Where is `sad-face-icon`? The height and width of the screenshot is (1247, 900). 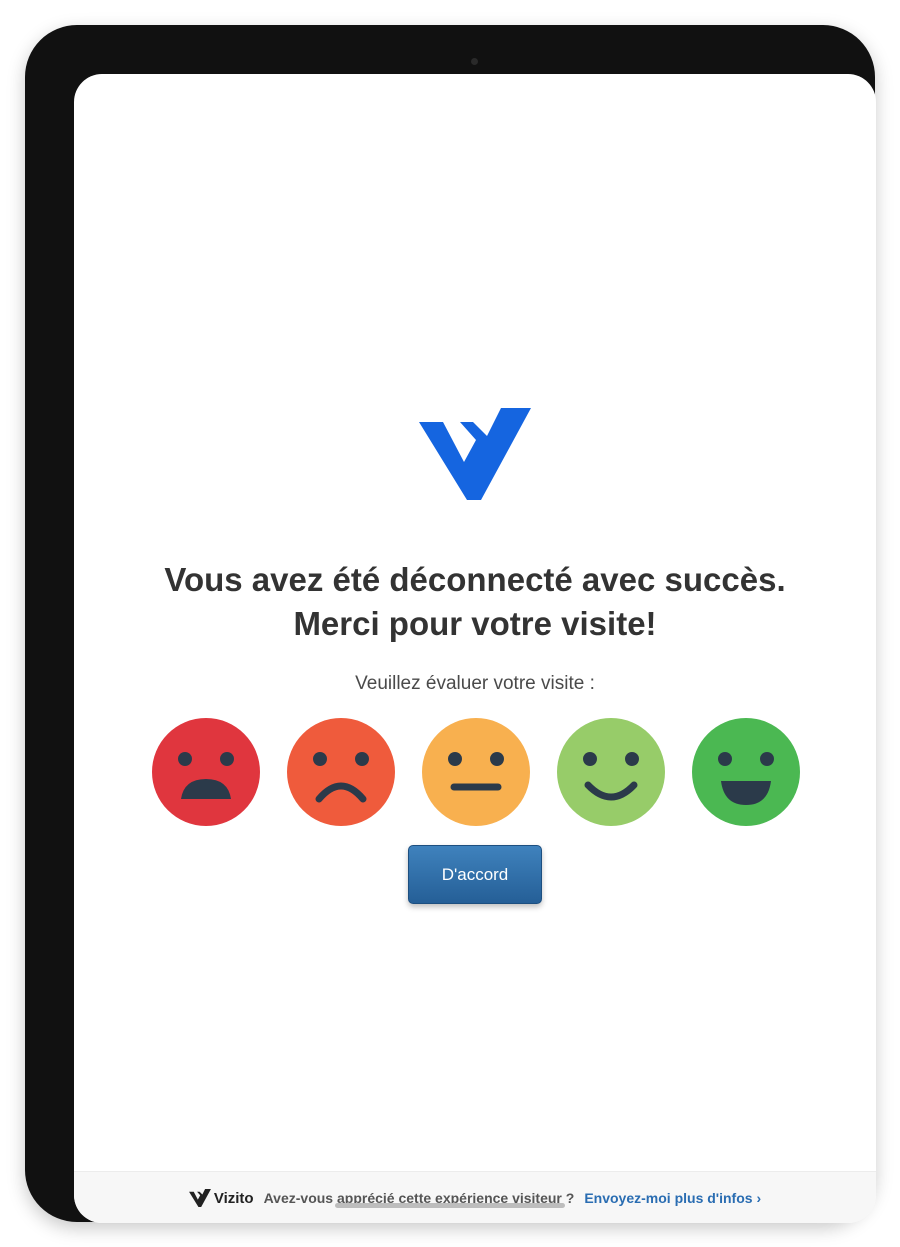
sad-face-icon is located at coordinates (341, 772).